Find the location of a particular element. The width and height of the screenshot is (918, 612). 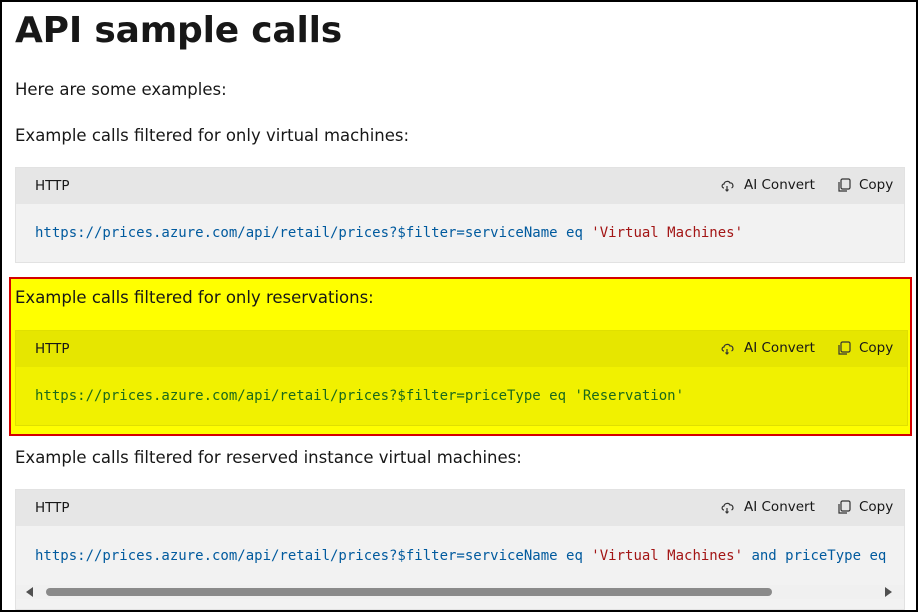

scroll-right-arrow-icon is located at coordinates (888, 592).